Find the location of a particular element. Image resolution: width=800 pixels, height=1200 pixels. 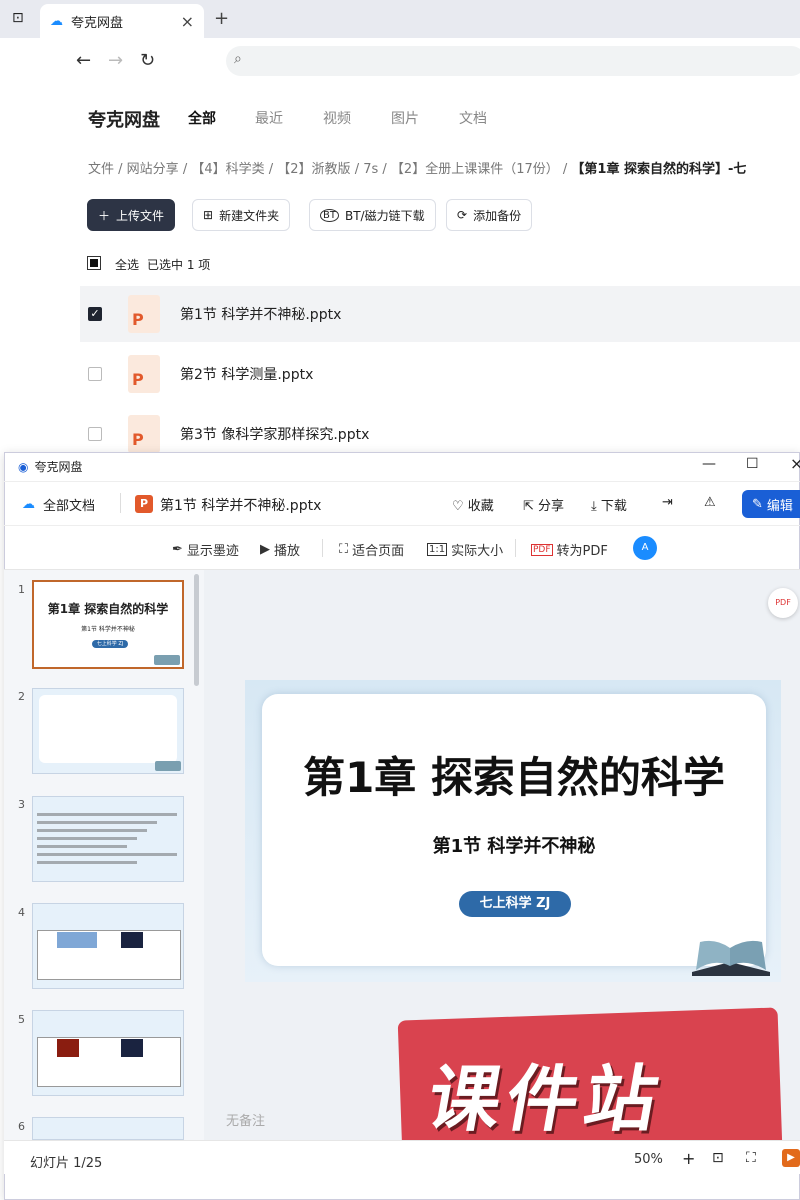

select-all-label: 全选 is located at coordinates (127, 265).